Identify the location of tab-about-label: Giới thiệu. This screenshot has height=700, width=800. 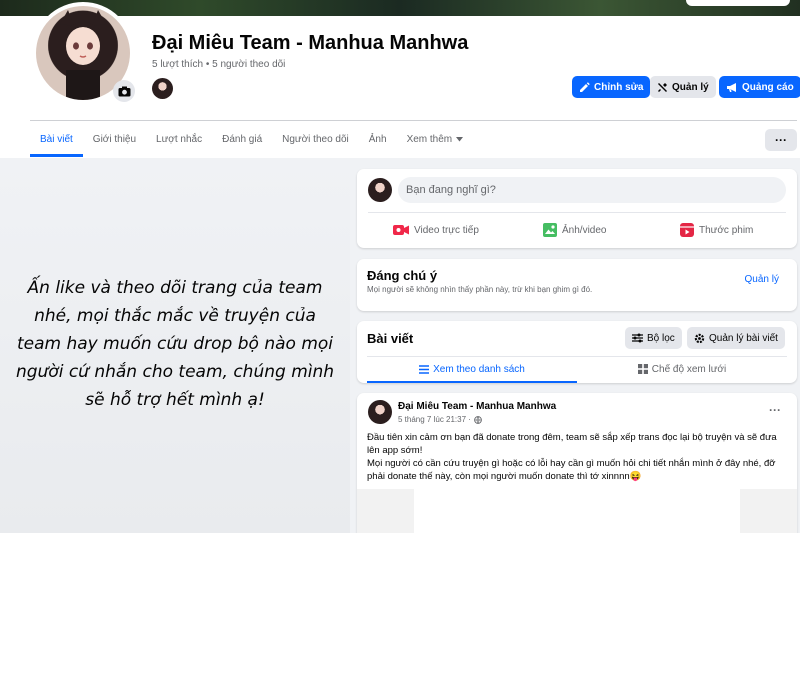
(114, 139).